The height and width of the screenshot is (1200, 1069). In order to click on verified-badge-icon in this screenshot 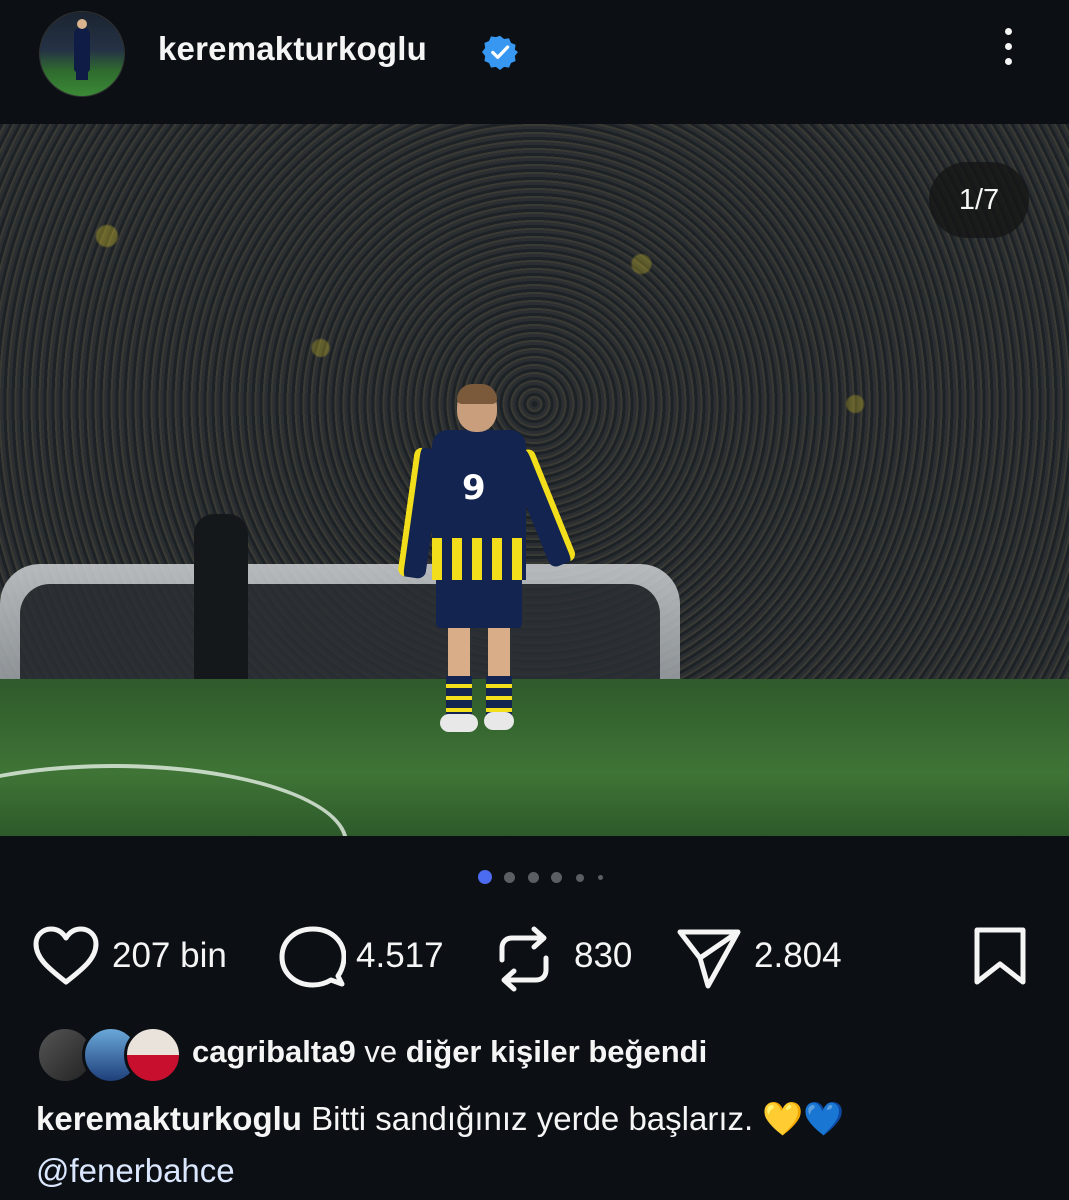, I will do `click(500, 52)`.